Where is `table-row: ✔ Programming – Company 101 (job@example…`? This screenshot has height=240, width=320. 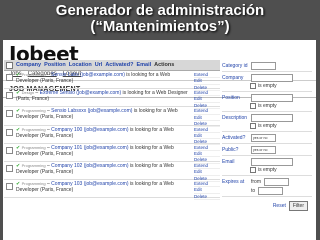
table-row: ✔ Programming – Company 101 (job@example… is located at coordinates (112, 154).